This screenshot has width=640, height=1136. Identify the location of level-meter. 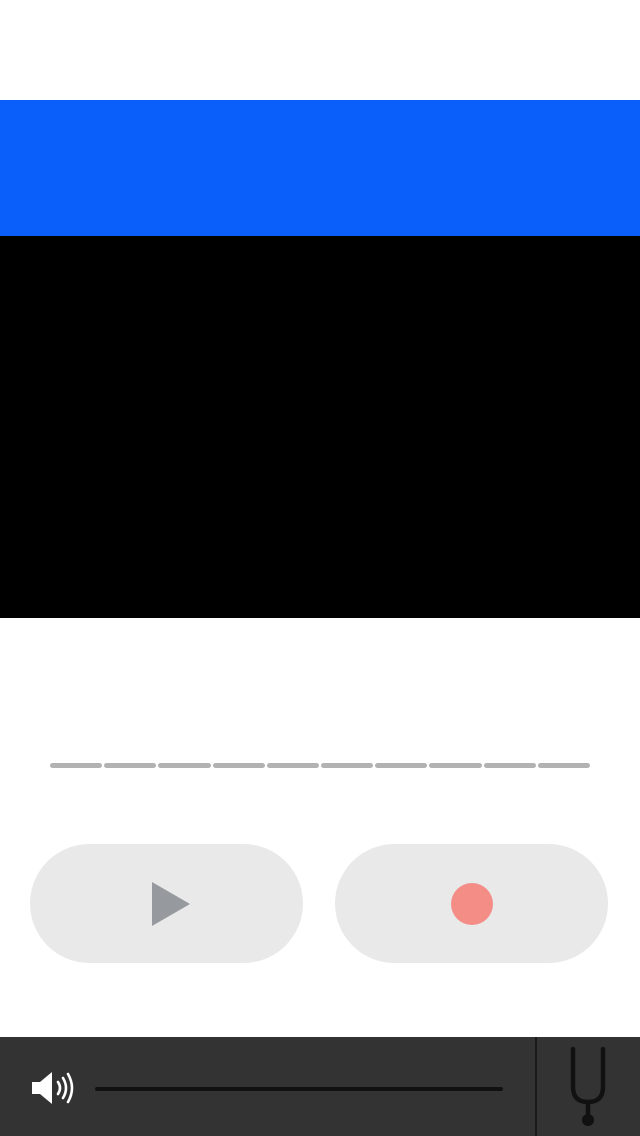
(320, 765).